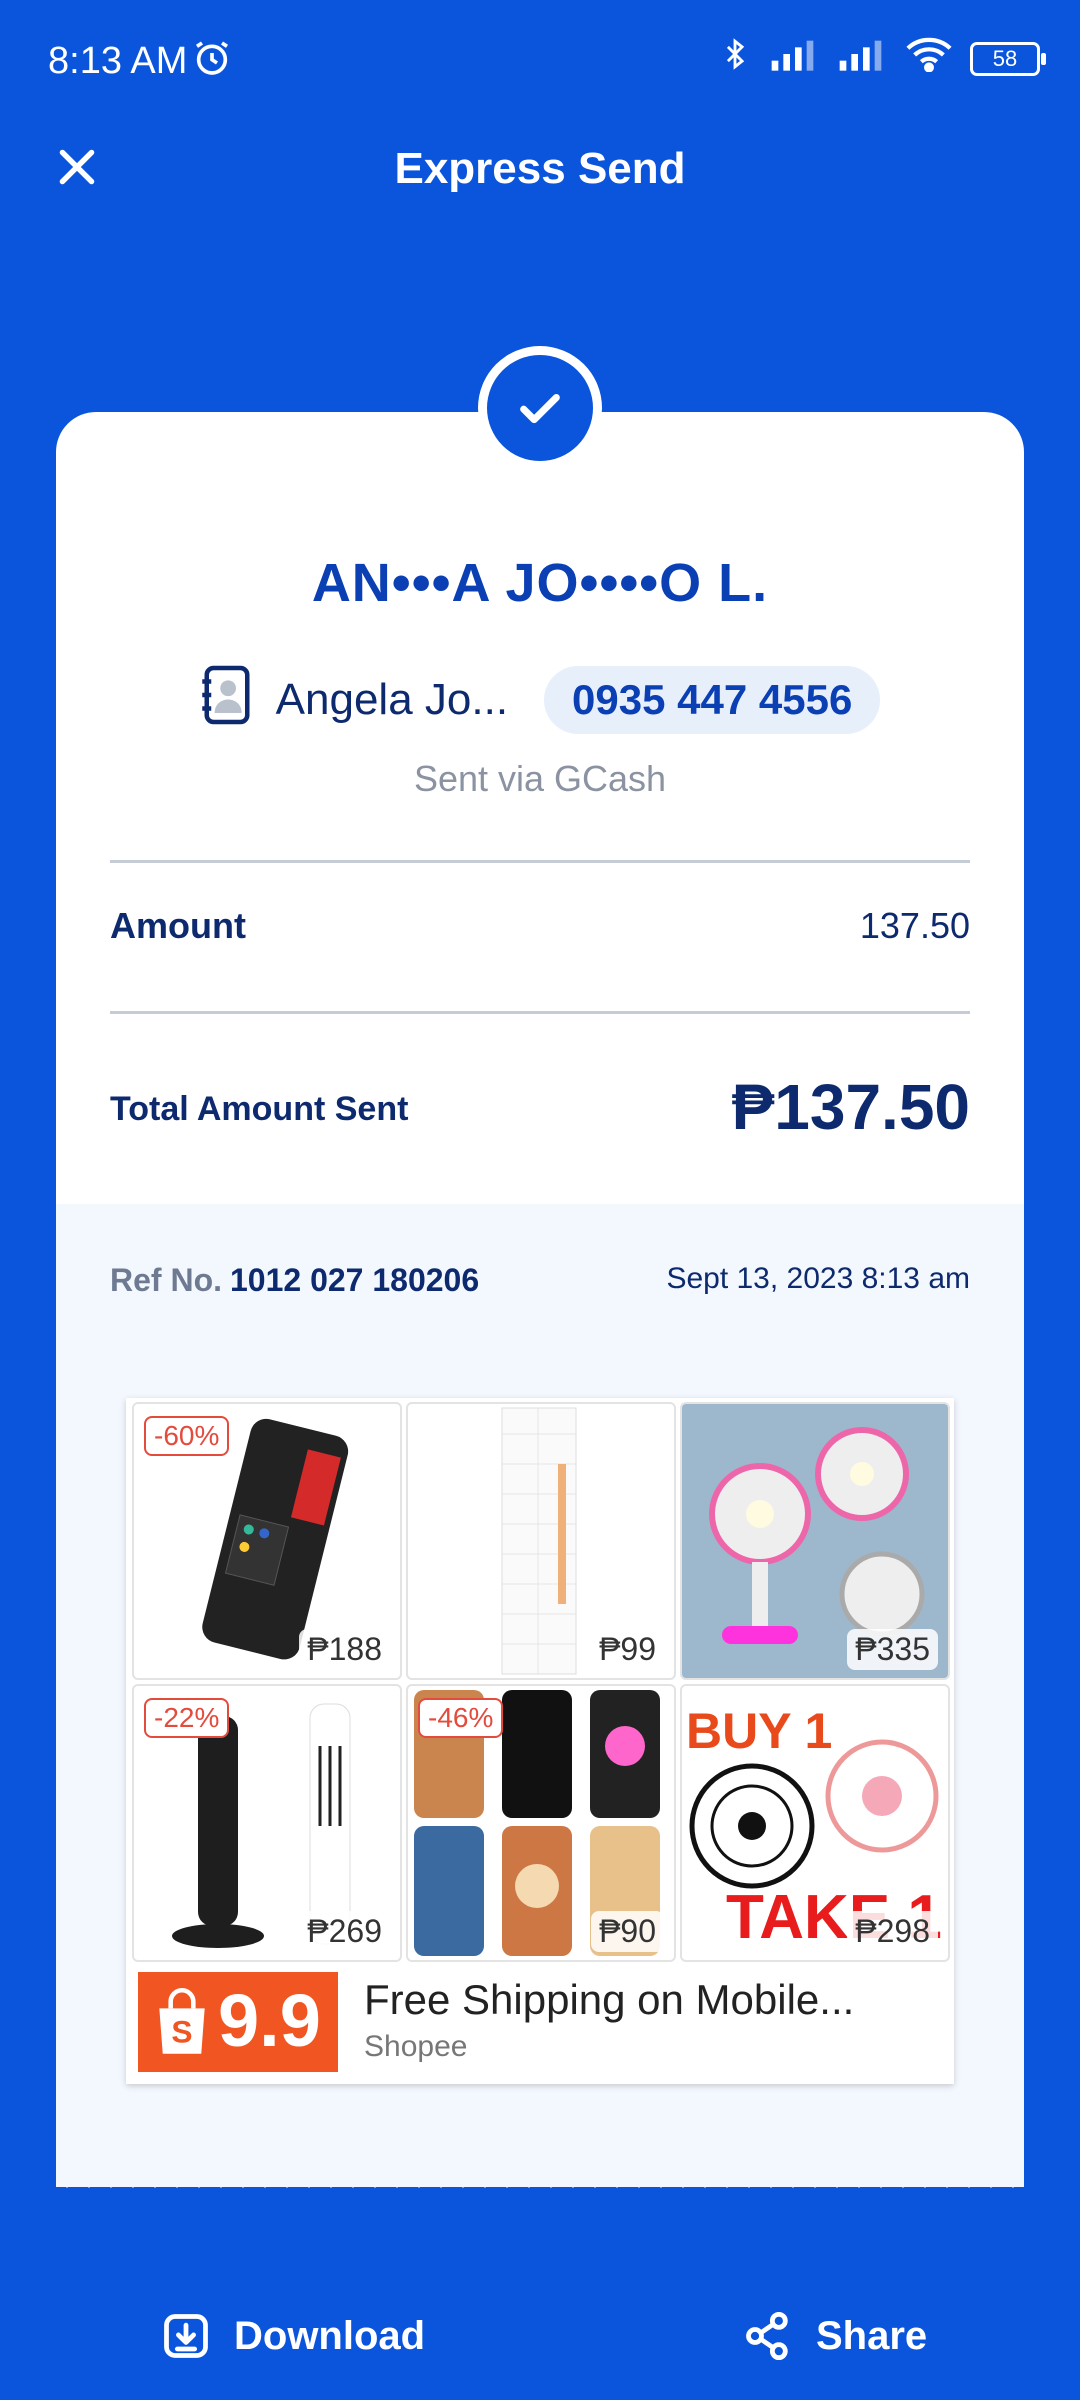  Describe the element at coordinates (344, 1649) in the screenshot. I see `product-price: ₱188` at that location.